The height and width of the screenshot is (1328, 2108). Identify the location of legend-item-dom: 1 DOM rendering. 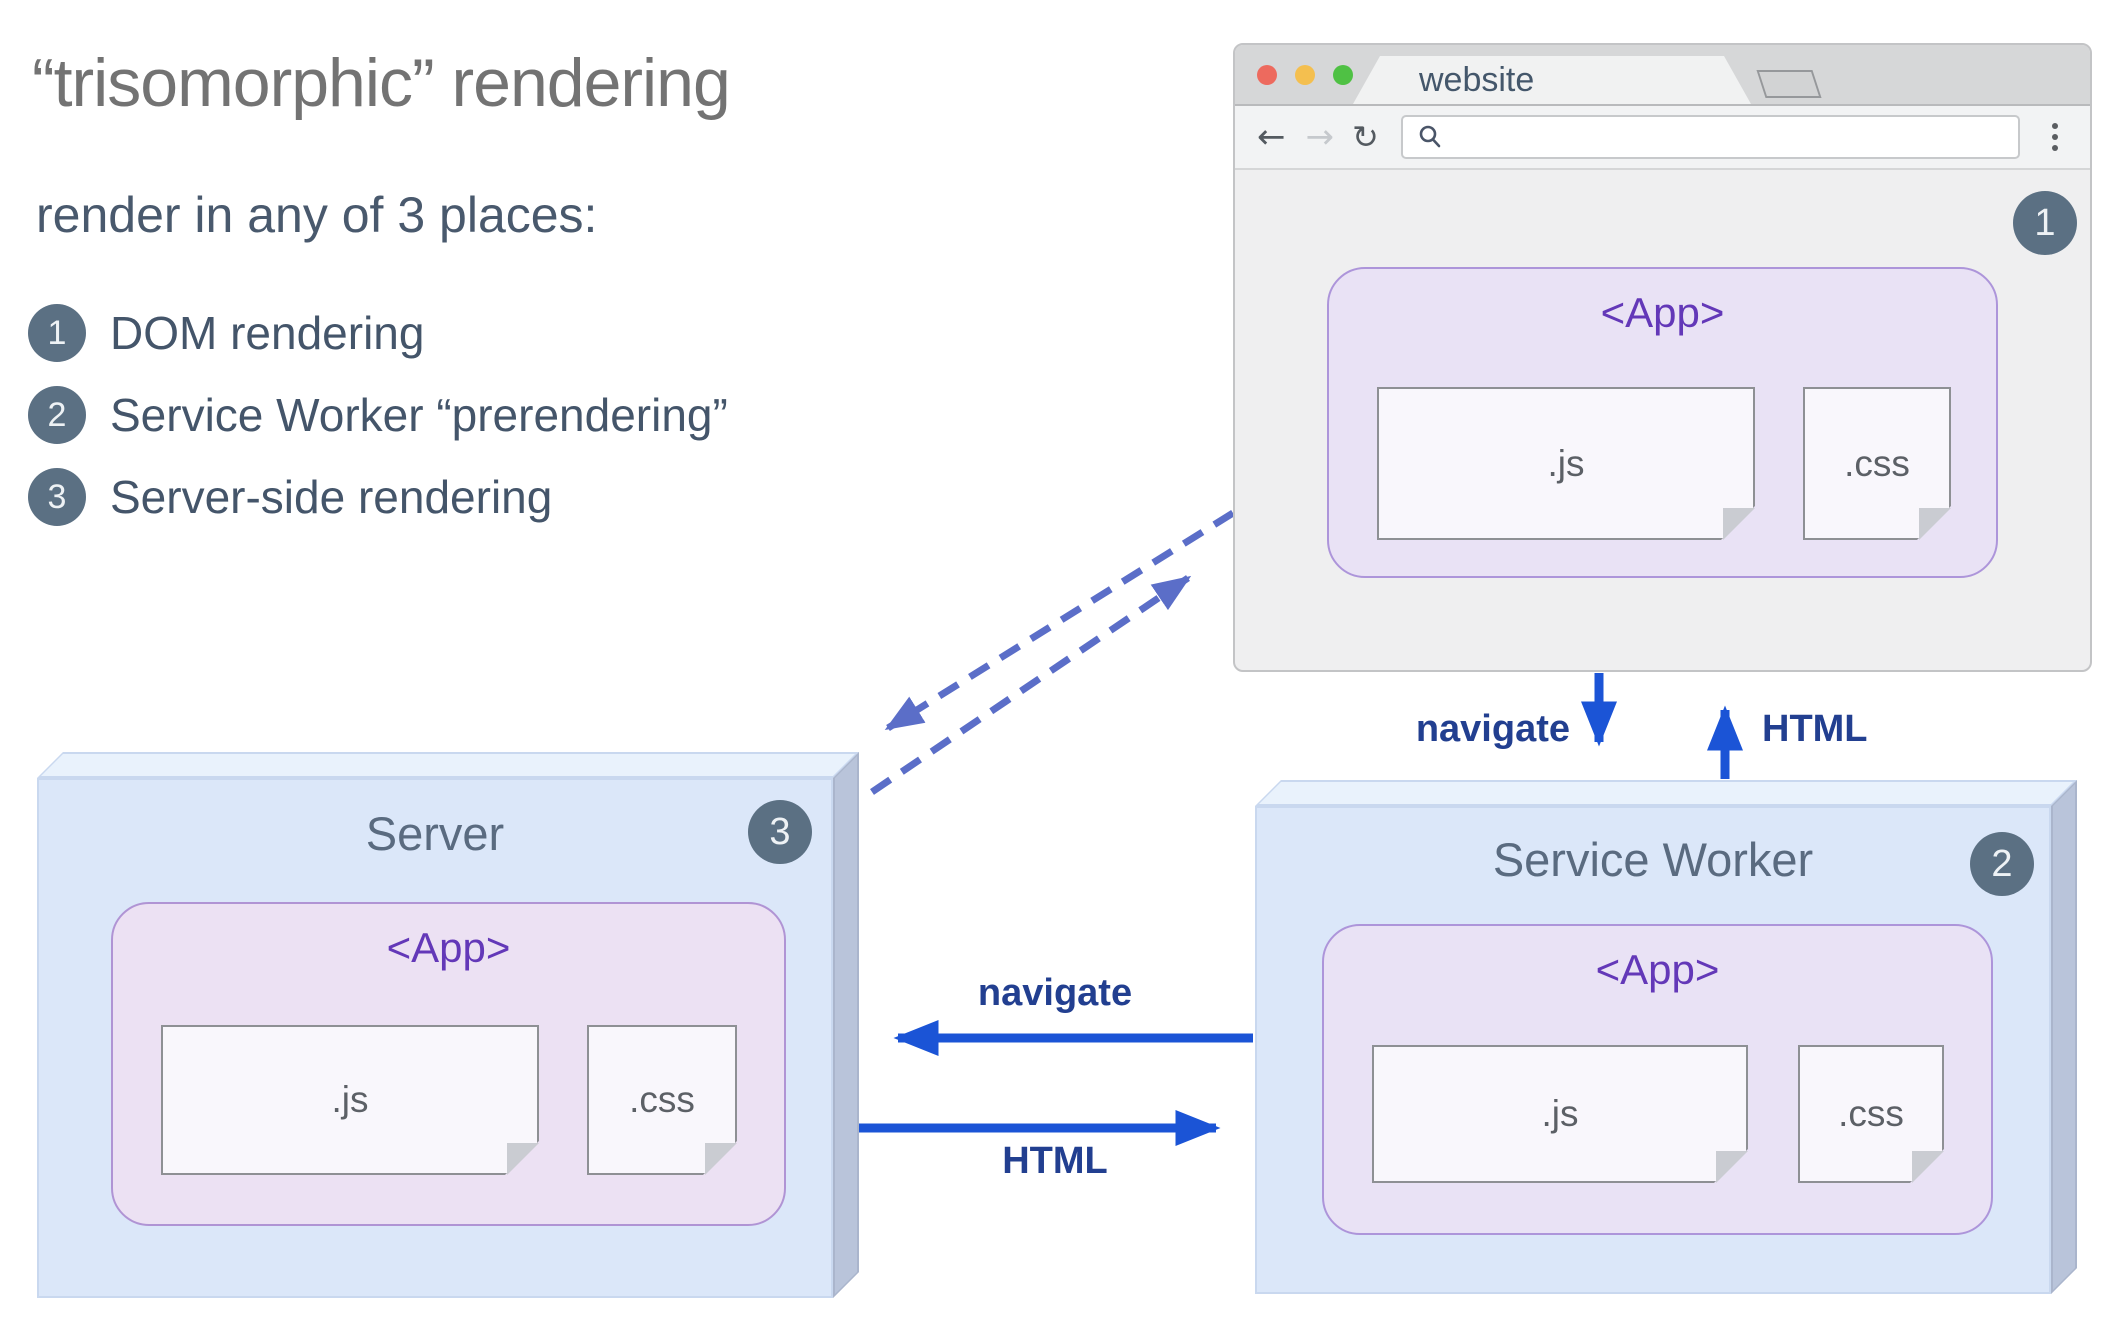
(378, 333).